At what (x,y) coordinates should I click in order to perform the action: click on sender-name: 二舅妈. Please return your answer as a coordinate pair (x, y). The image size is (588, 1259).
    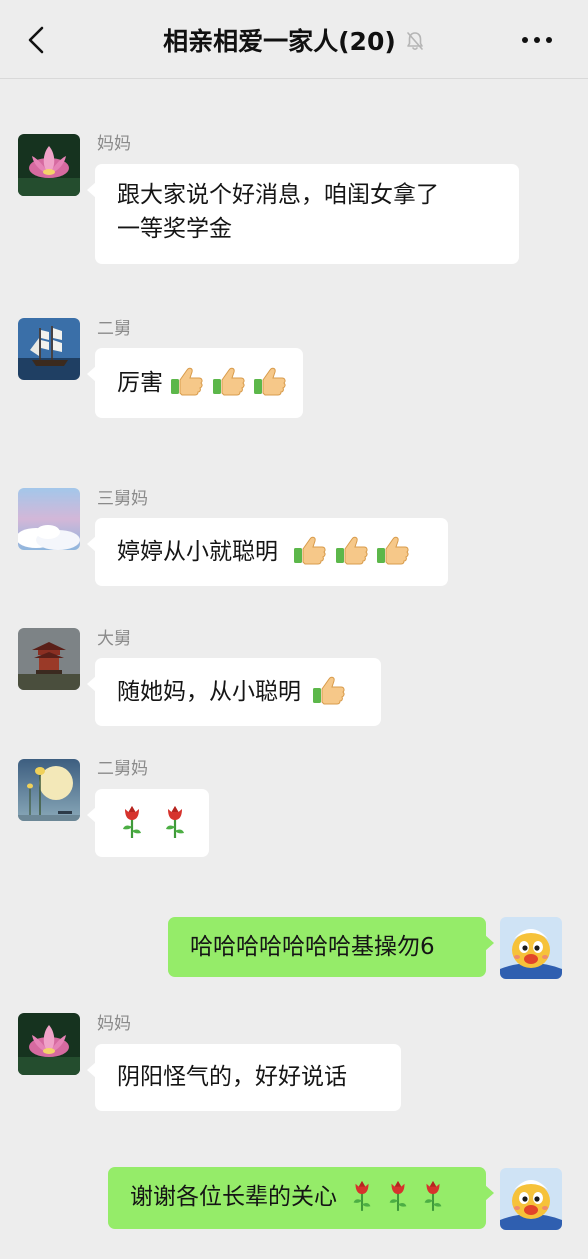
    Looking at the image, I should click on (122, 769).